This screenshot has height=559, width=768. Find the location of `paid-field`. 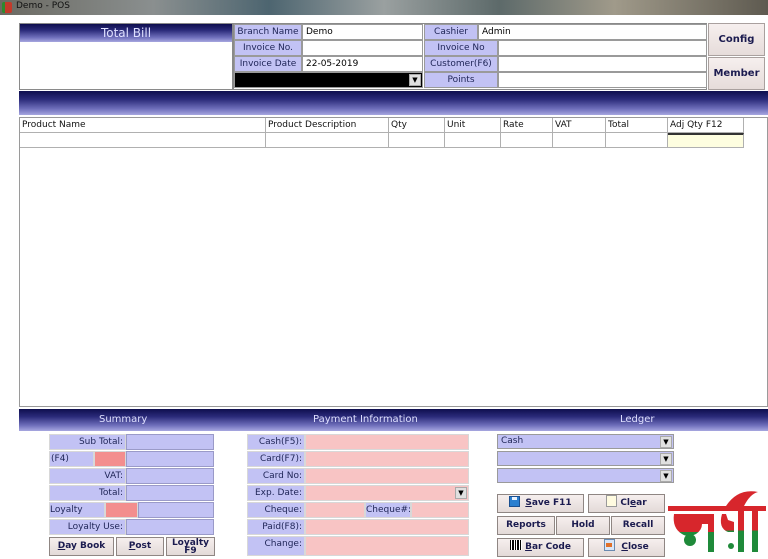

paid-field is located at coordinates (387, 527).